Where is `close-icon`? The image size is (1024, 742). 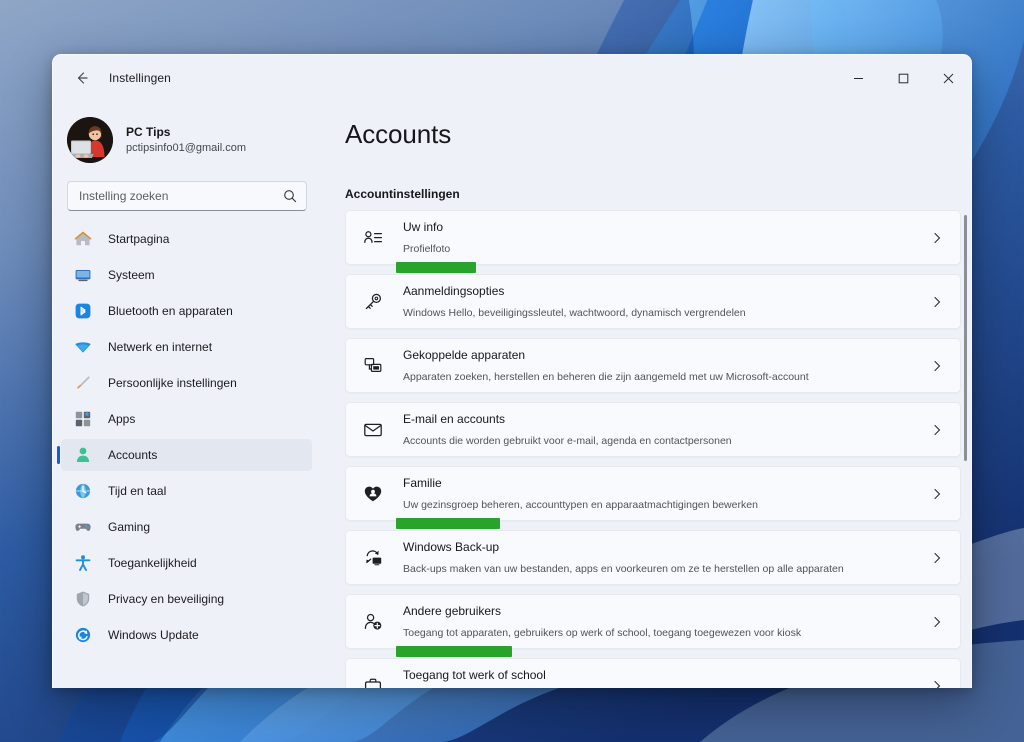 close-icon is located at coordinates (948, 78).